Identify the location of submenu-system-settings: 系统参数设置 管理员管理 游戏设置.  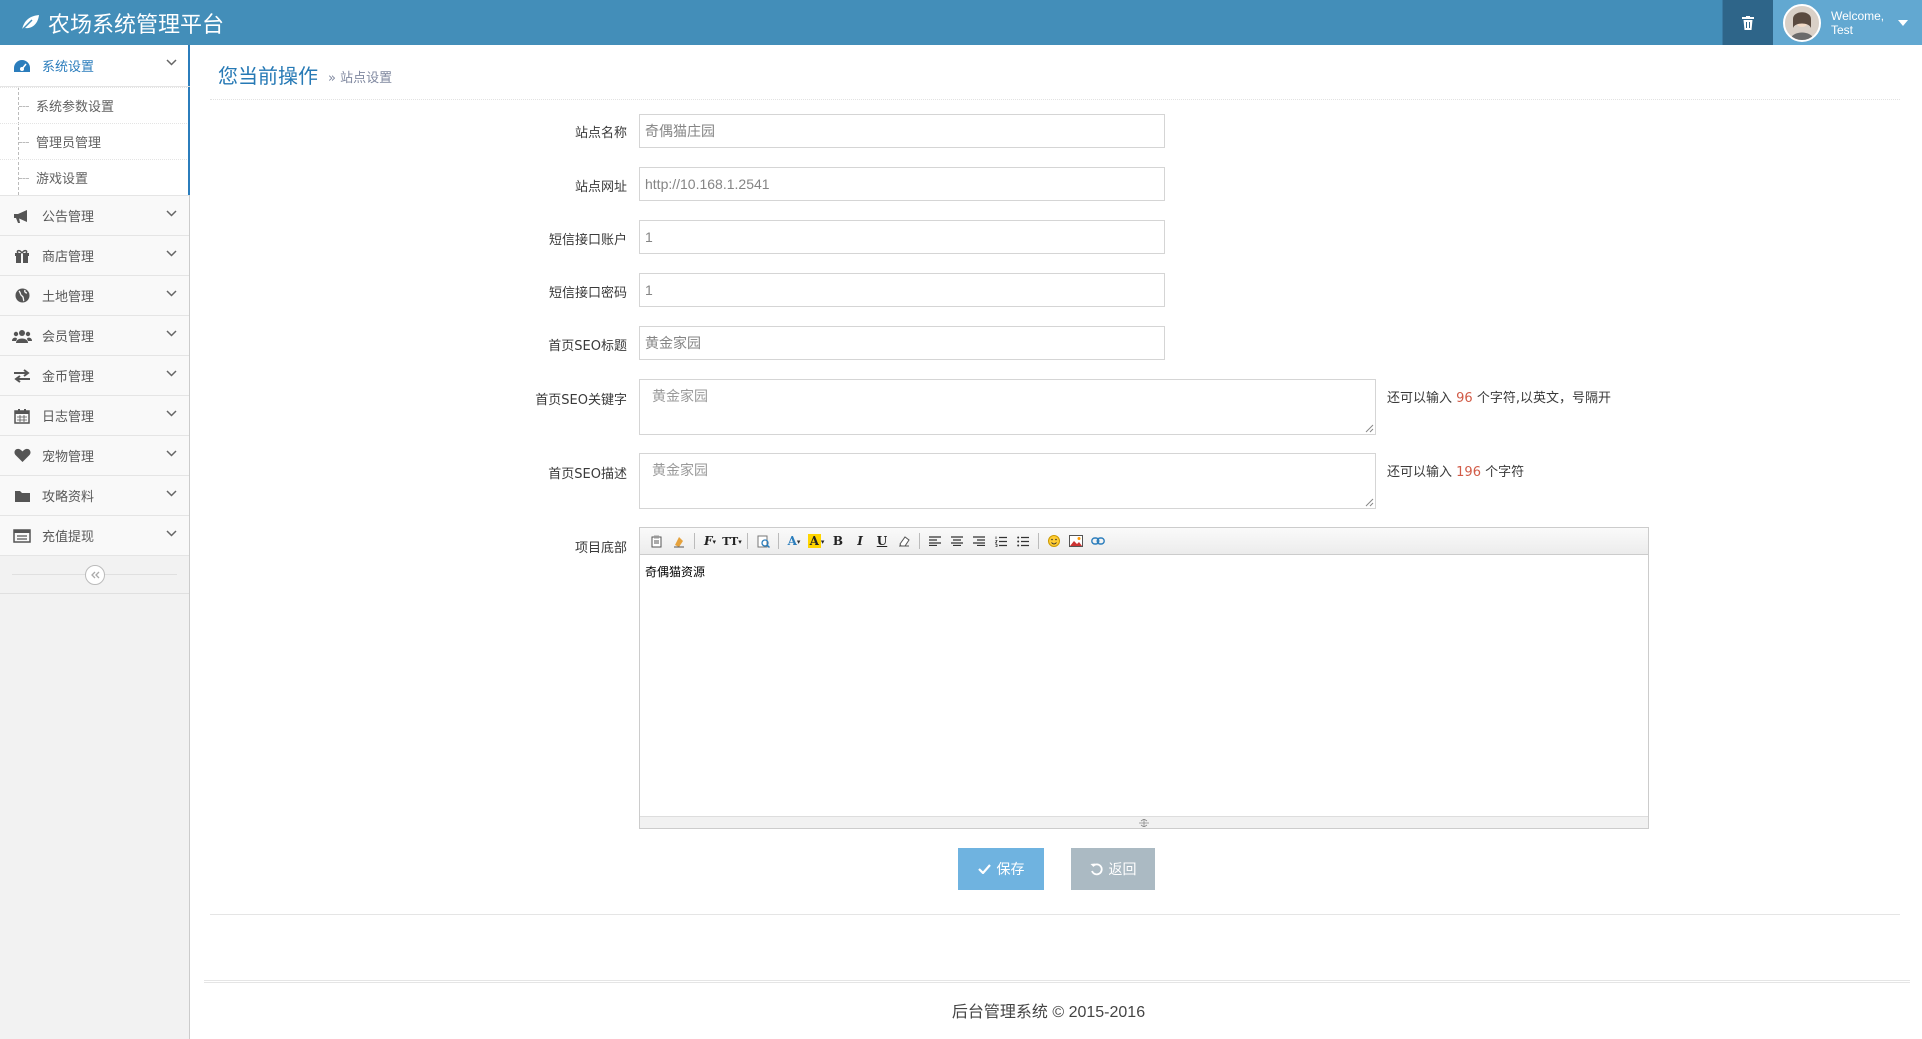
(95, 141).